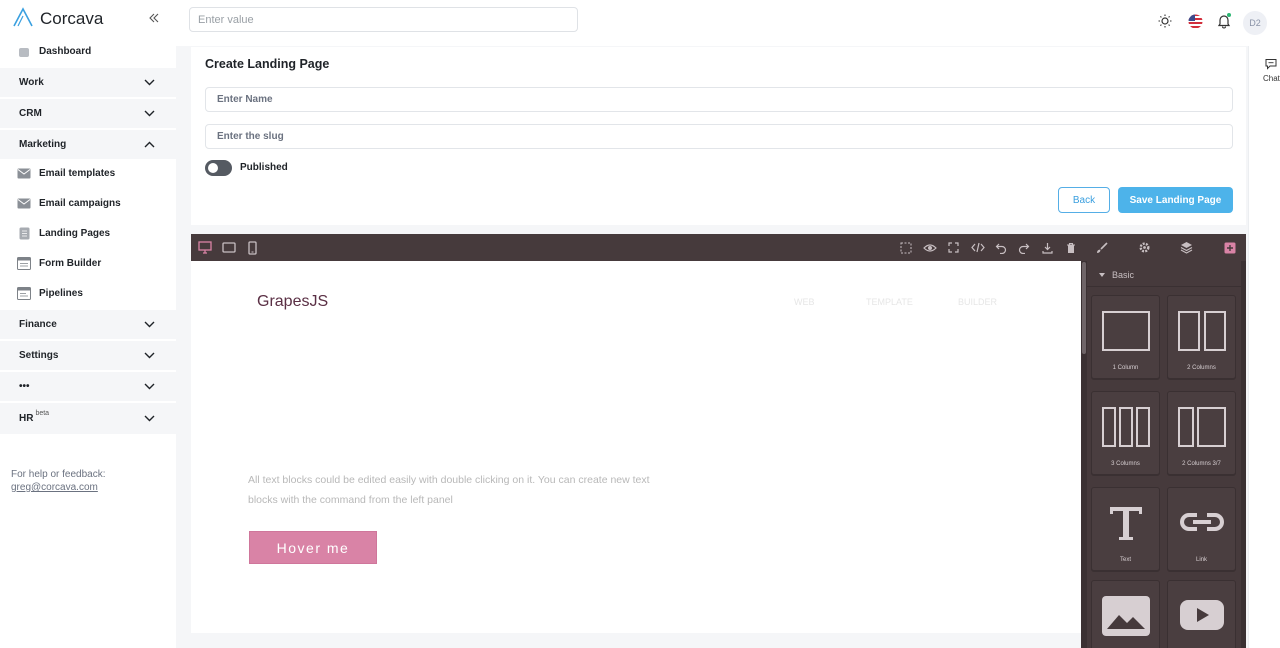  What do you see at coordinates (88, 386) in the screenshot?
I see `sidebar-group-more: •••` at bounding box center [88, 386].